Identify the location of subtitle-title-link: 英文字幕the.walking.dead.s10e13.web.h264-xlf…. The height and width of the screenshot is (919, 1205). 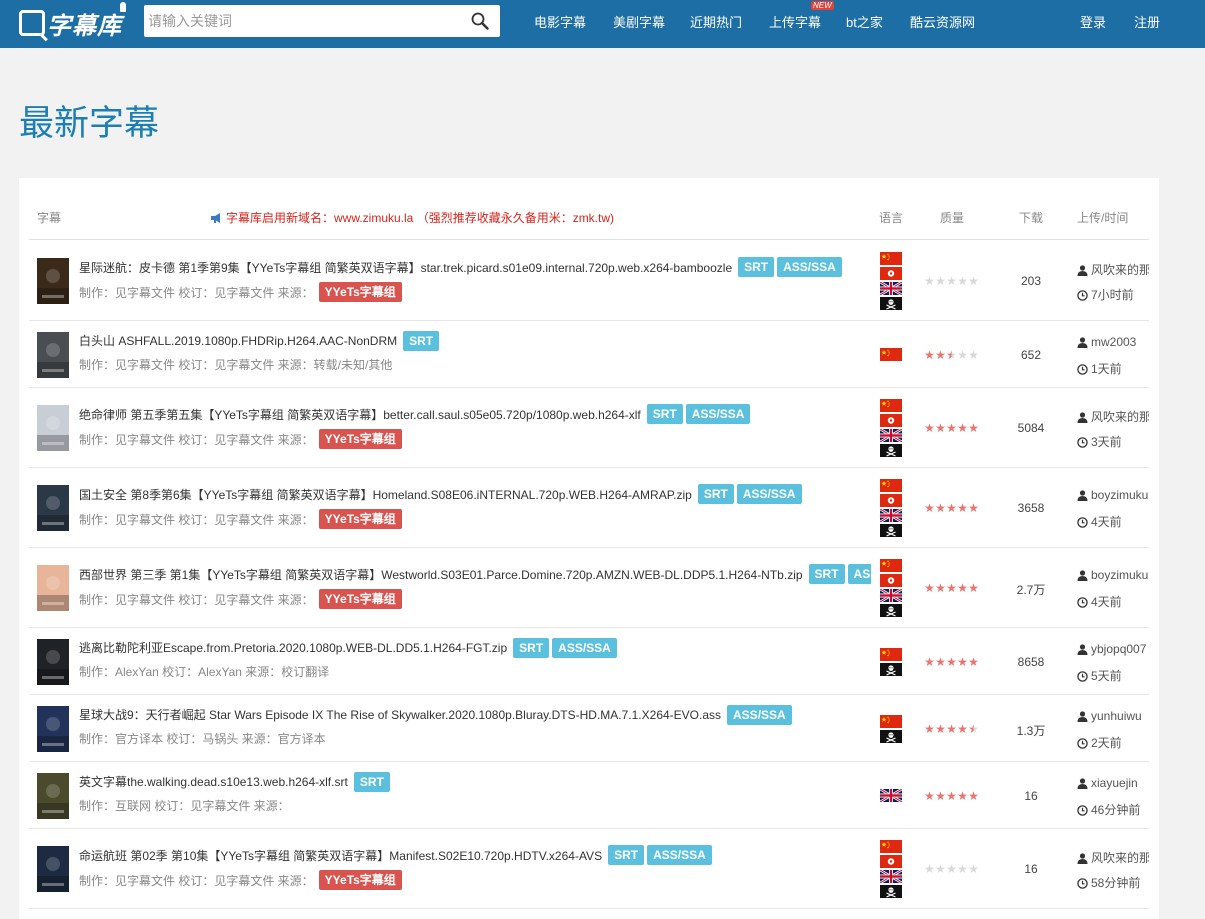
(213, 781).